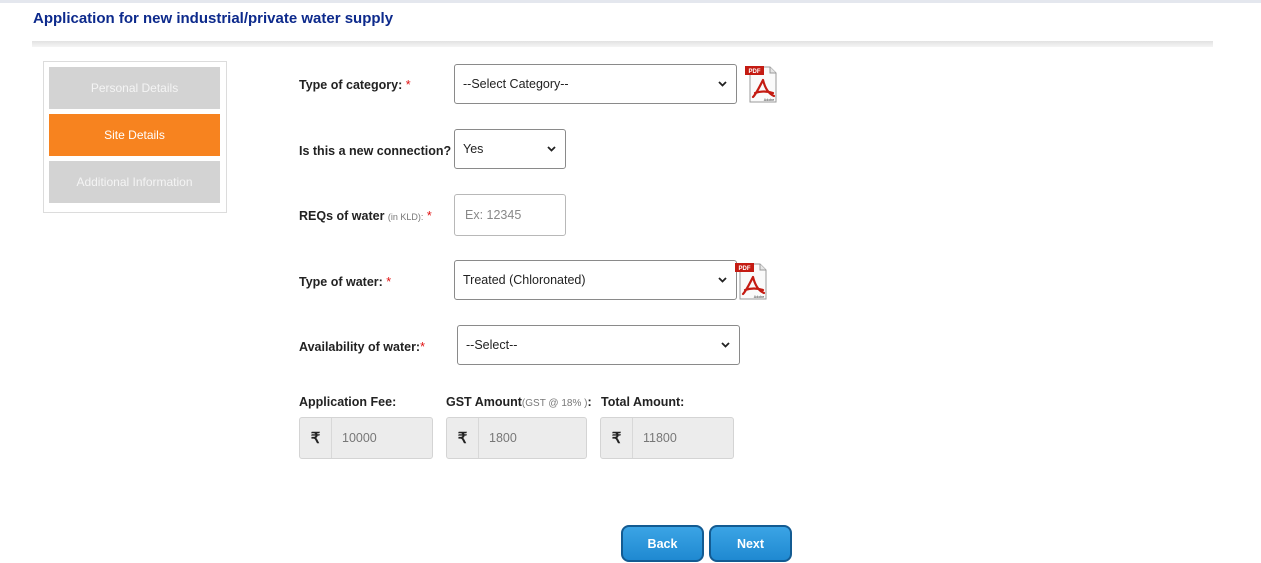 This screenshot has height=563, width=1261. What do you see at coordinates (362, 347) in the screenshot?
I see `availability-label: Availability of water:*` at bounding box center [362, 347].